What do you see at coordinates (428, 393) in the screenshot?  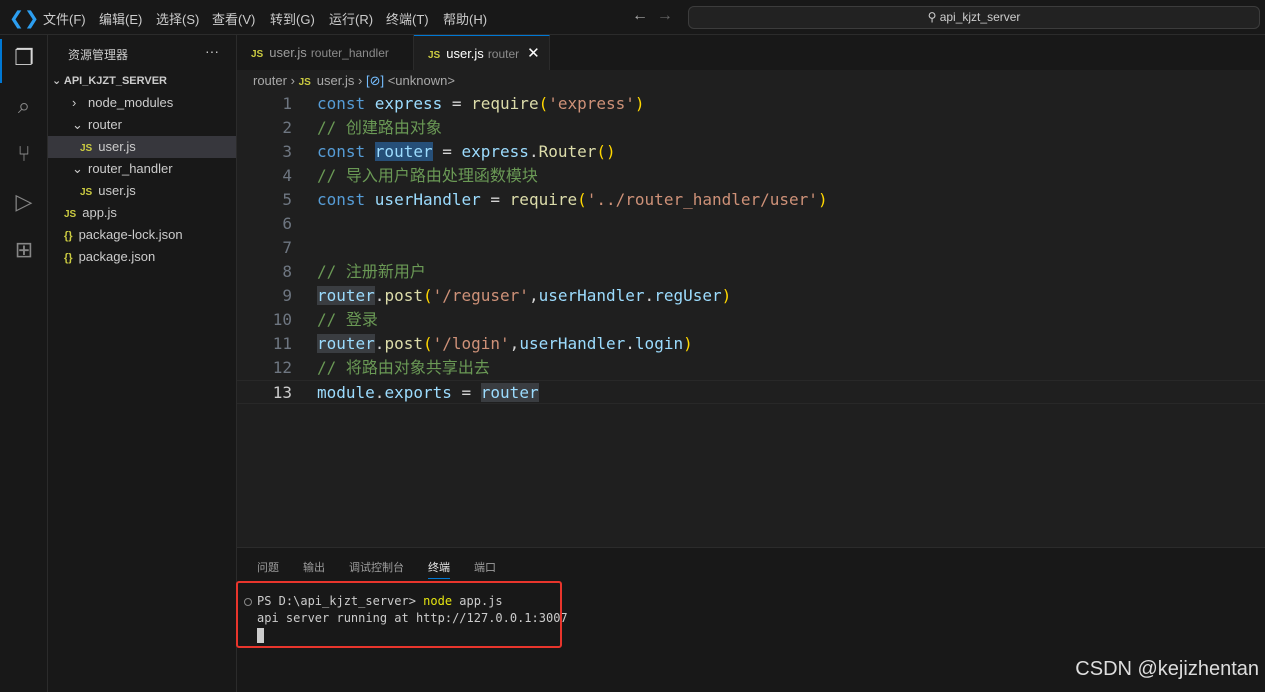 I see `code-text: module.exports = router` at bounding box center [428, 393].